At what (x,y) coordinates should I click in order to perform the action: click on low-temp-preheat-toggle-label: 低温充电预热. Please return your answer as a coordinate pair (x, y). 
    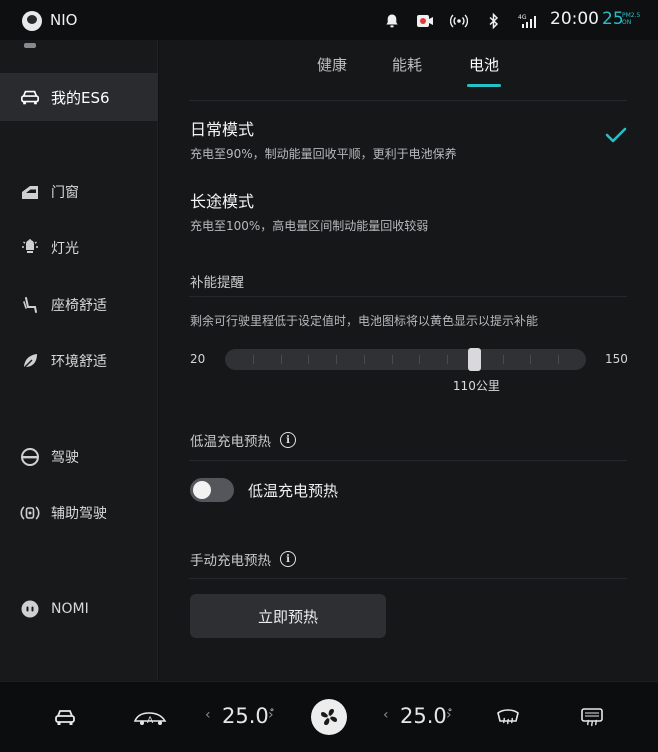
    Looking at the image, I should click on (293, 491).